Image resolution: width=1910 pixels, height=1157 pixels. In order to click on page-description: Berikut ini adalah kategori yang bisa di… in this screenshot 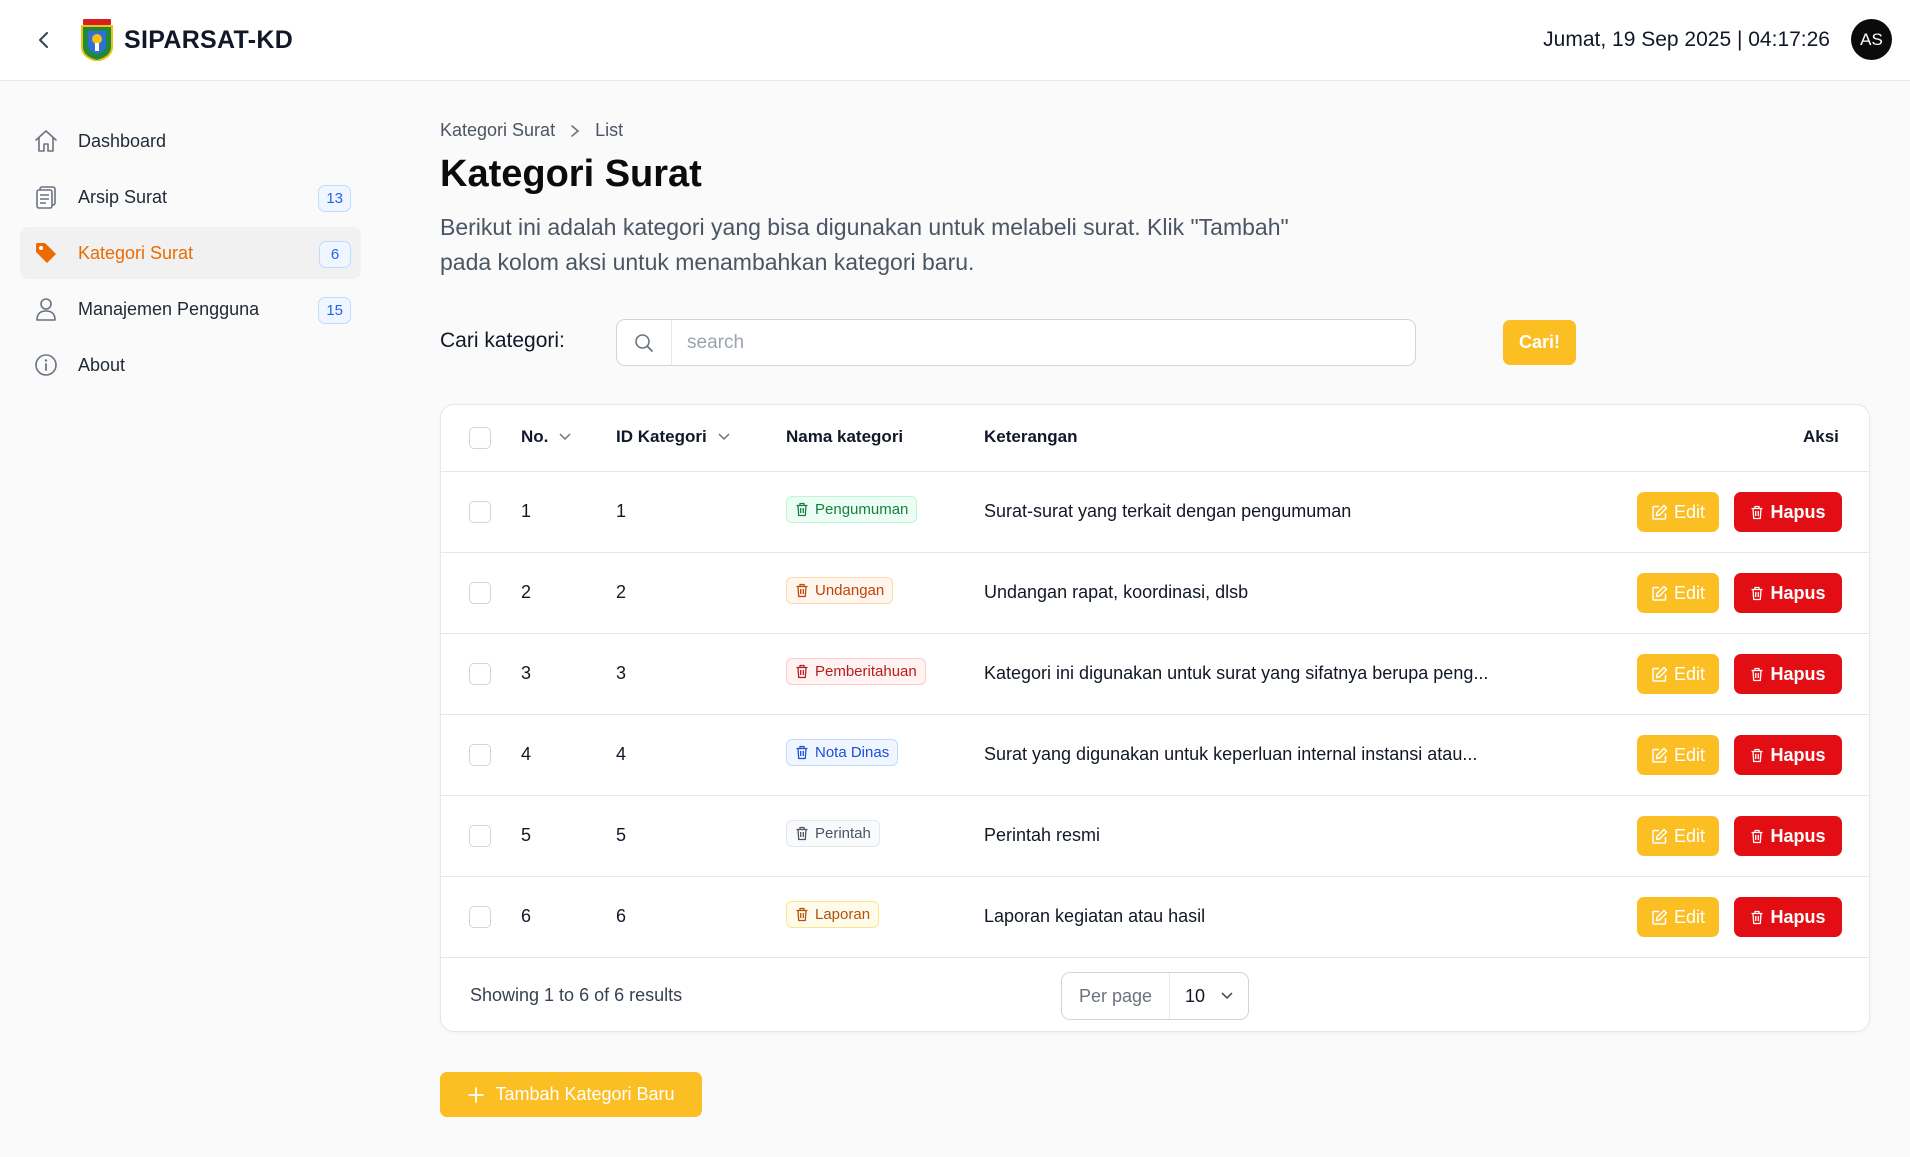, I will do `click(864, 244)`.